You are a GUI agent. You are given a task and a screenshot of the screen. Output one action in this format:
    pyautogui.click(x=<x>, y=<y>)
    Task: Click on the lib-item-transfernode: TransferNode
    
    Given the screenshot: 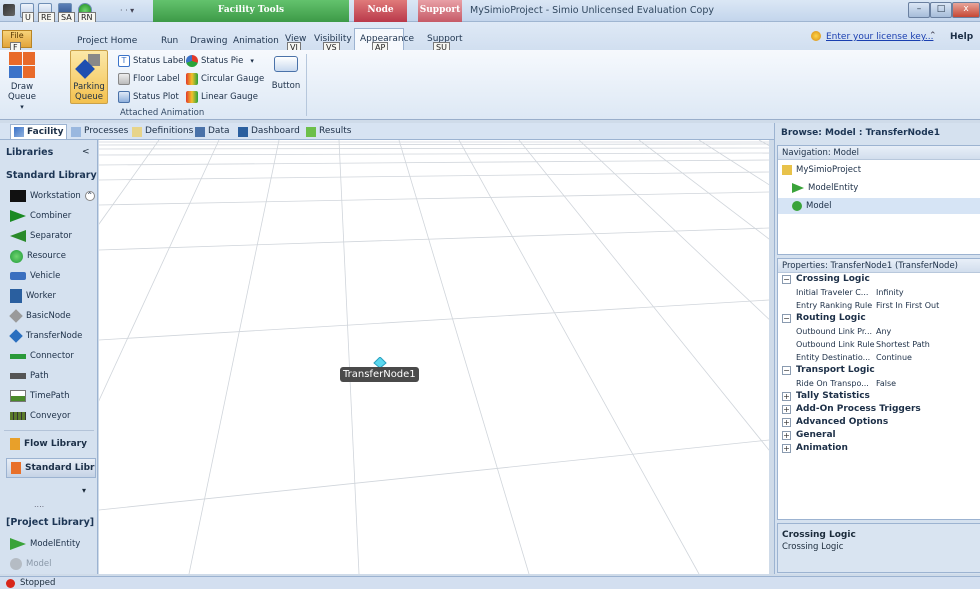 What is the action you would take?
    pyautogui.click(x=45, y=336)
    